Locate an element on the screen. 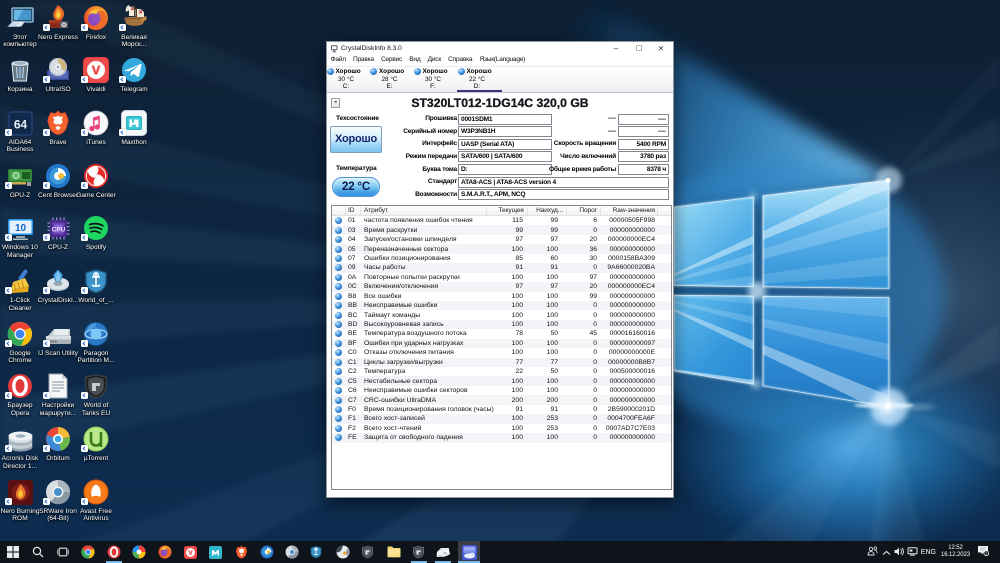  svg-text: 1 is located at coordinates (986, 554).